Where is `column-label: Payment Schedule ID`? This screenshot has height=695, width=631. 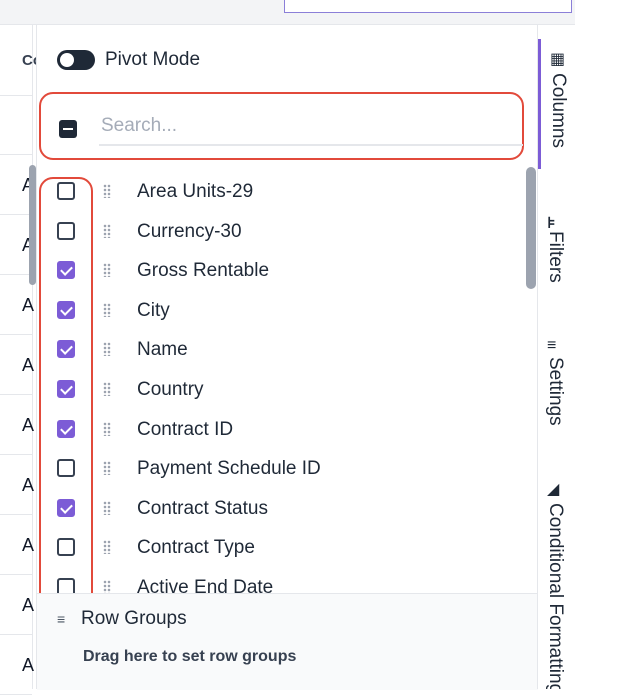
column-label: Payment Schedule ID is located at coordinates (229, 469).